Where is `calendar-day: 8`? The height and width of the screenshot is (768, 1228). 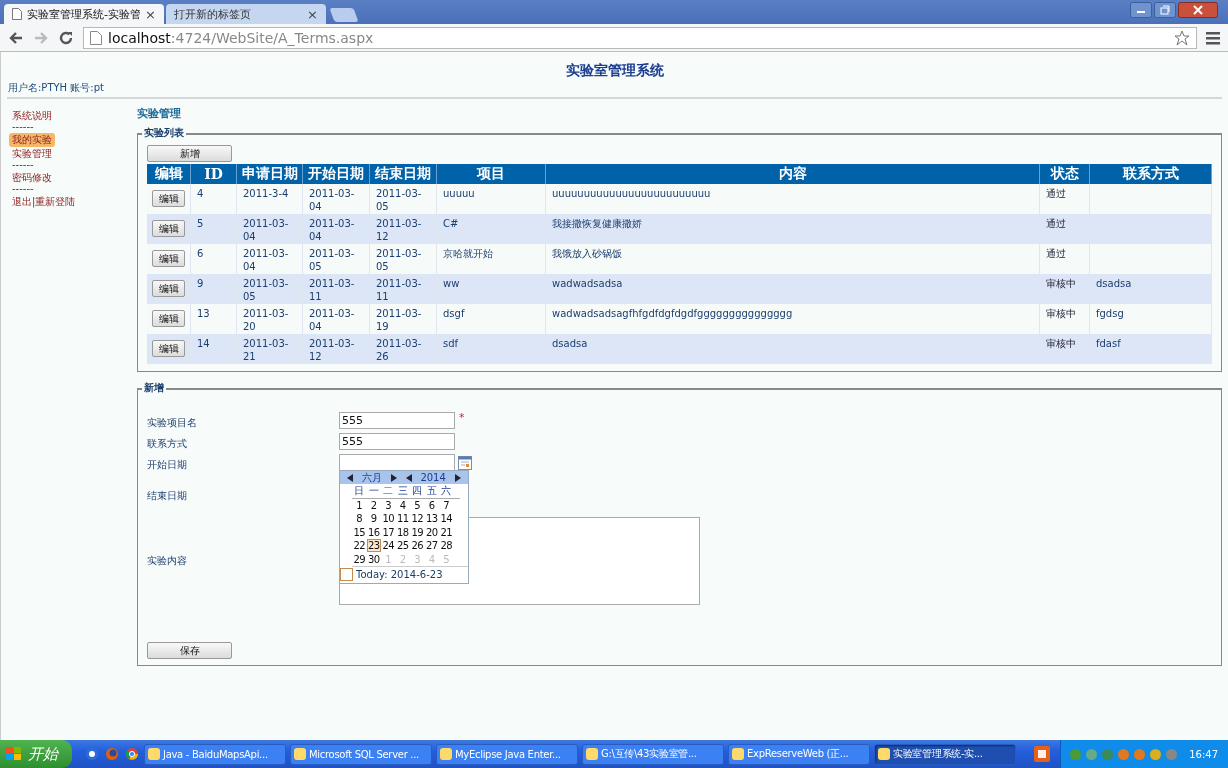
calendar-day: 8 is located at coordinates (359, 519).